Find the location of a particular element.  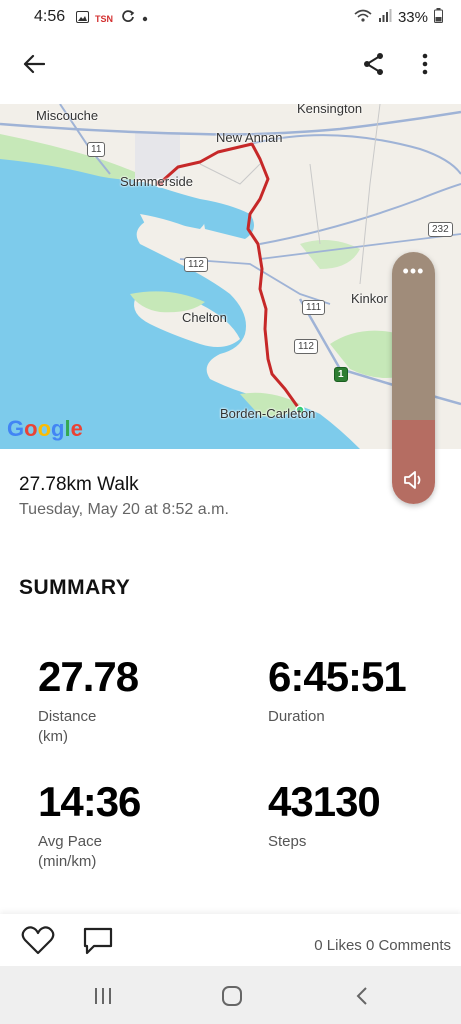

status-bar: 4:56 TSN 33% is located at coordinates (230, 17).